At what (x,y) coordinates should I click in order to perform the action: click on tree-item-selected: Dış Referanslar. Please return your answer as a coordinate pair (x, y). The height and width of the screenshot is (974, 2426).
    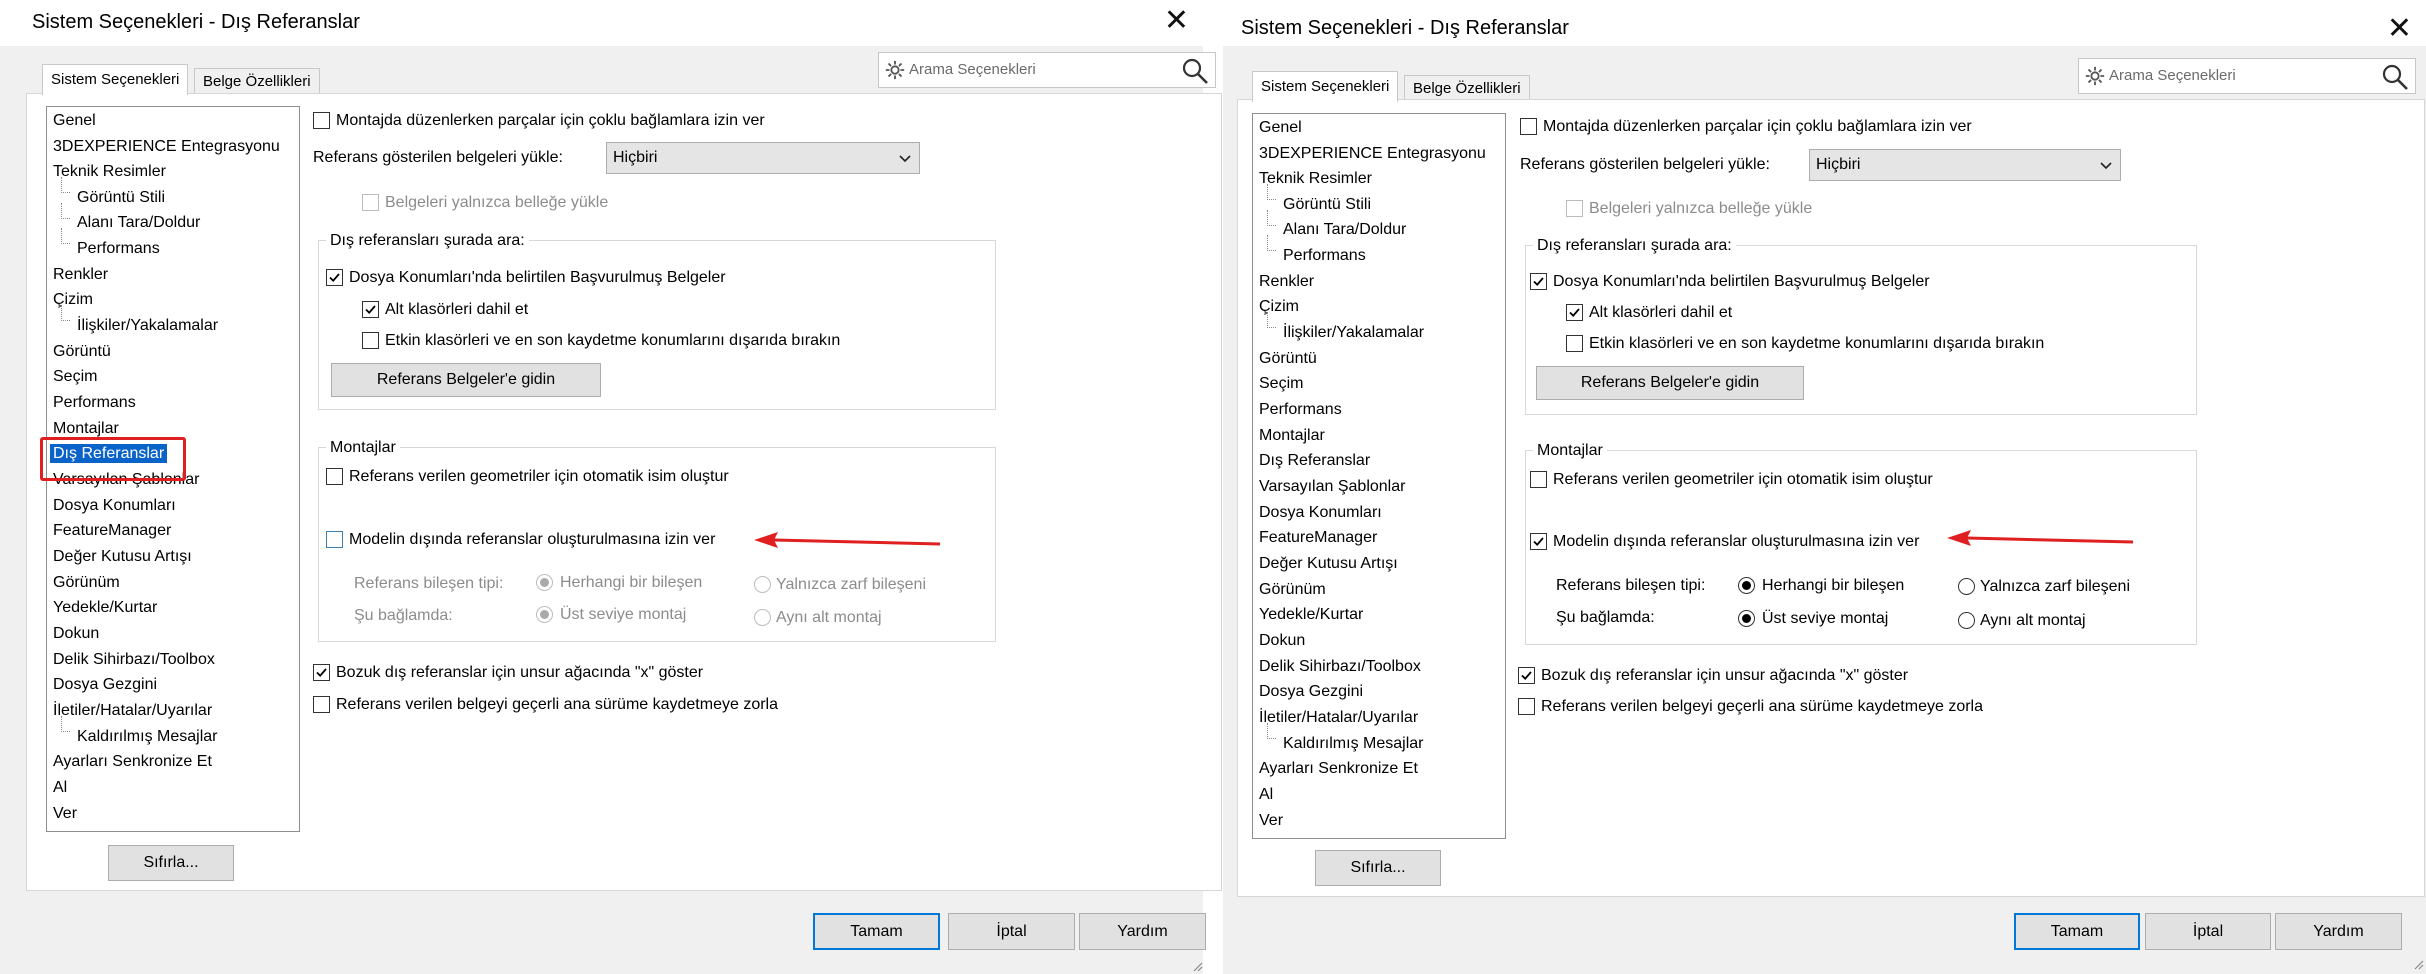
    Looking at the image, I should click on (1314, 461).